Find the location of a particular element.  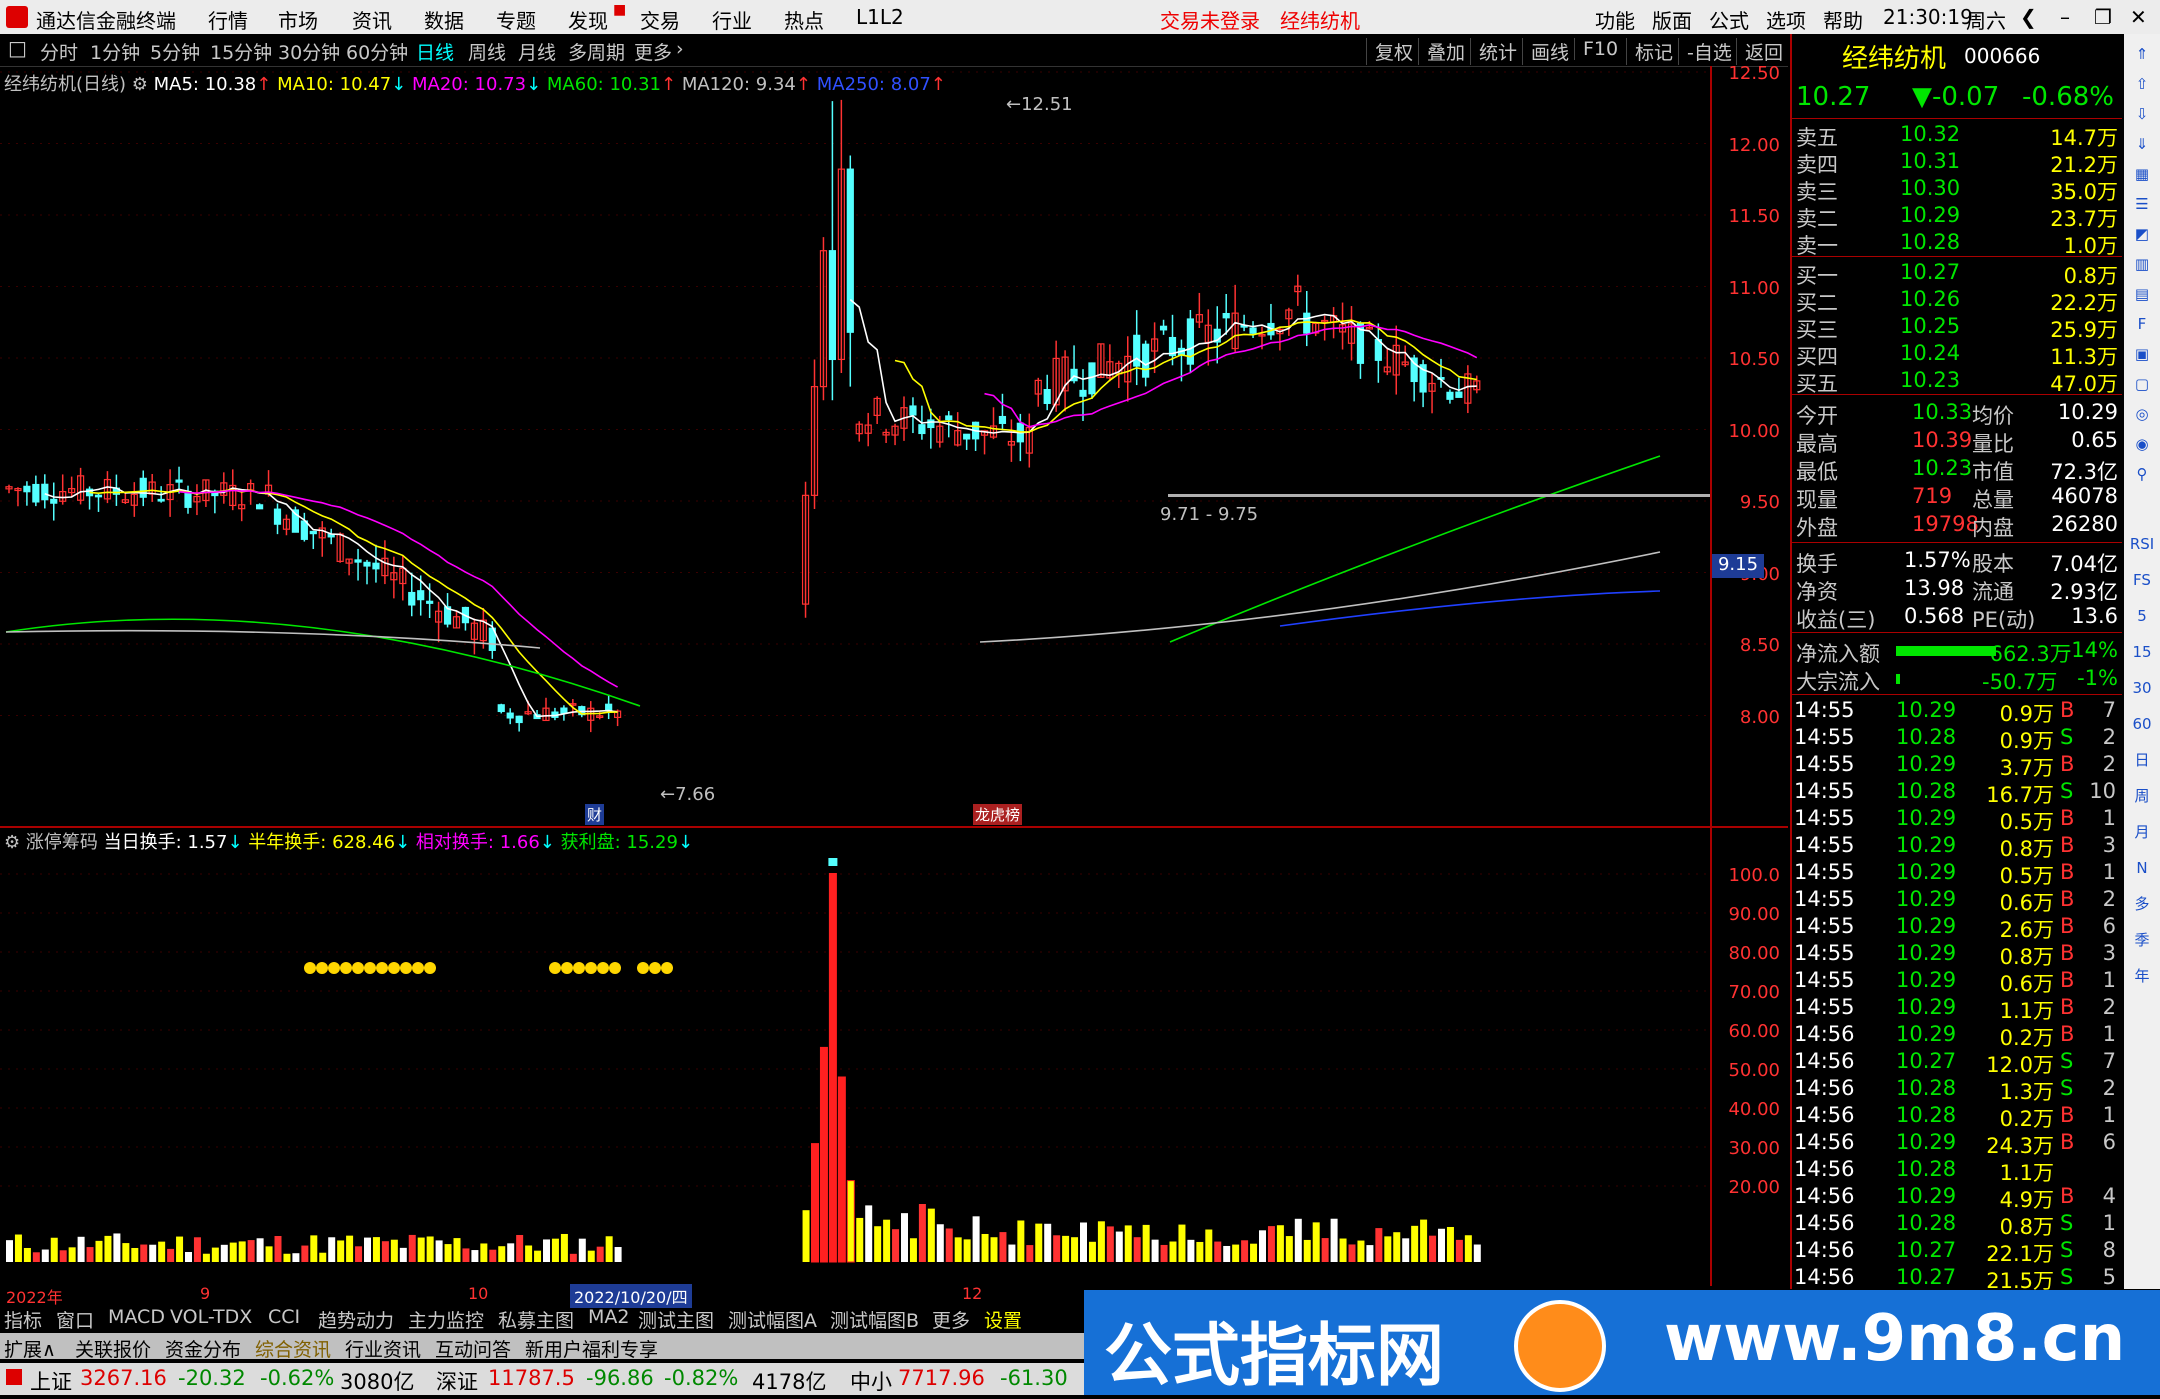

range-line is located at coordinates (1439, 495).